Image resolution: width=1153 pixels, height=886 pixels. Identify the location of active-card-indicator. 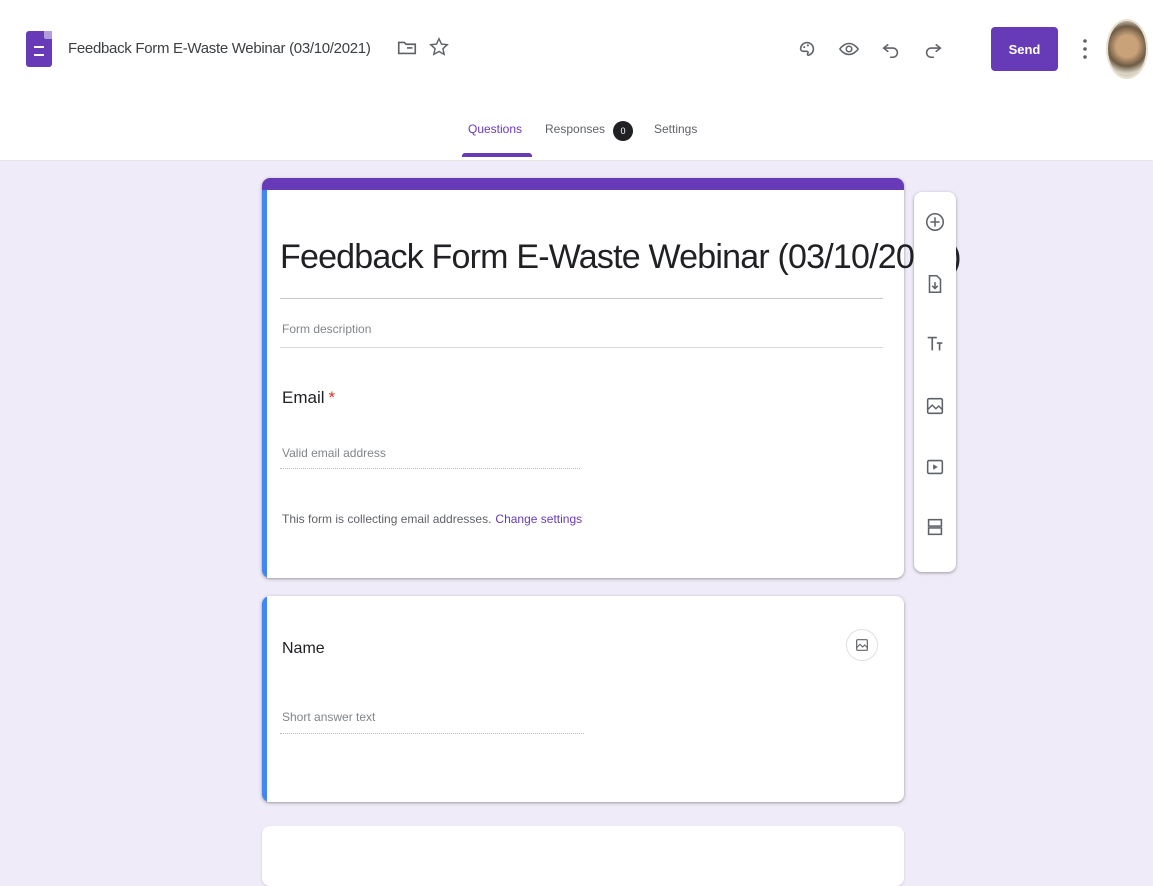
(264, 384).